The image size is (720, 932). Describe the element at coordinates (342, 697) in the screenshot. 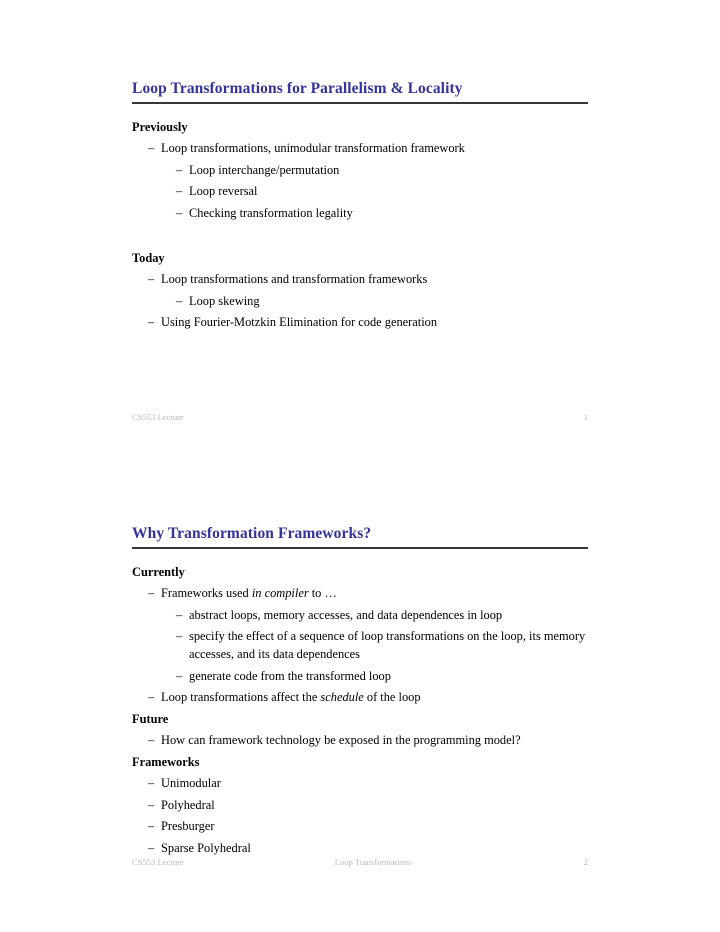

I see `emphasis-schedule: schedule` at that location.